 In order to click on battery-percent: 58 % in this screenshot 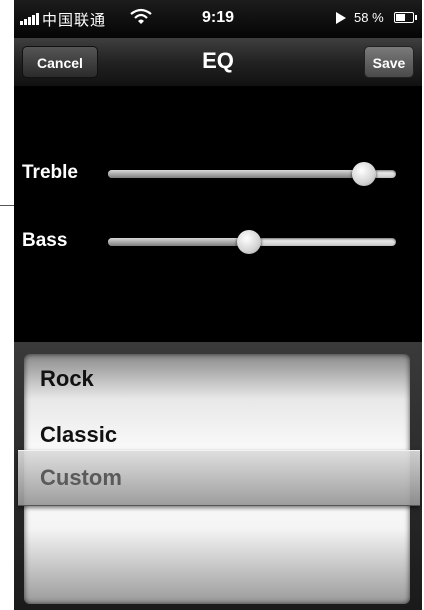, I will do `click(369, 17)`.